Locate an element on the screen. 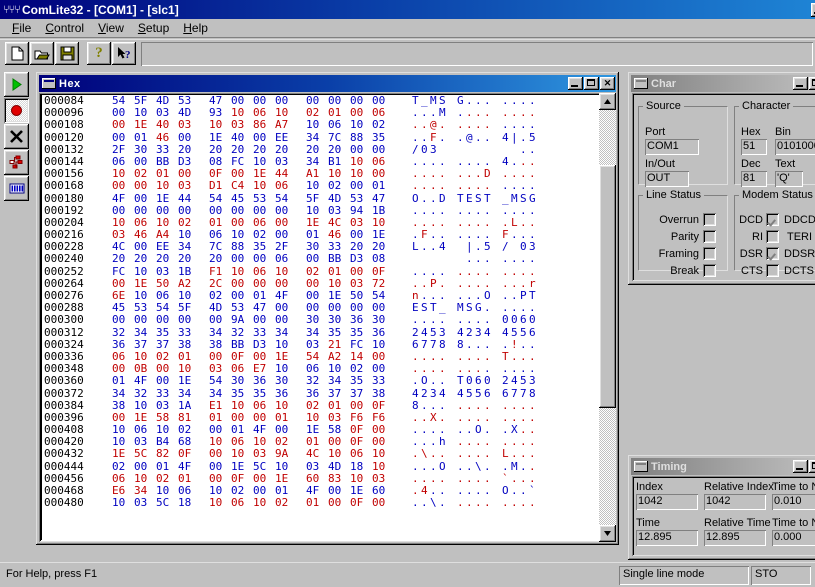  timing-minimize-button is located at coordinates (800, 466).